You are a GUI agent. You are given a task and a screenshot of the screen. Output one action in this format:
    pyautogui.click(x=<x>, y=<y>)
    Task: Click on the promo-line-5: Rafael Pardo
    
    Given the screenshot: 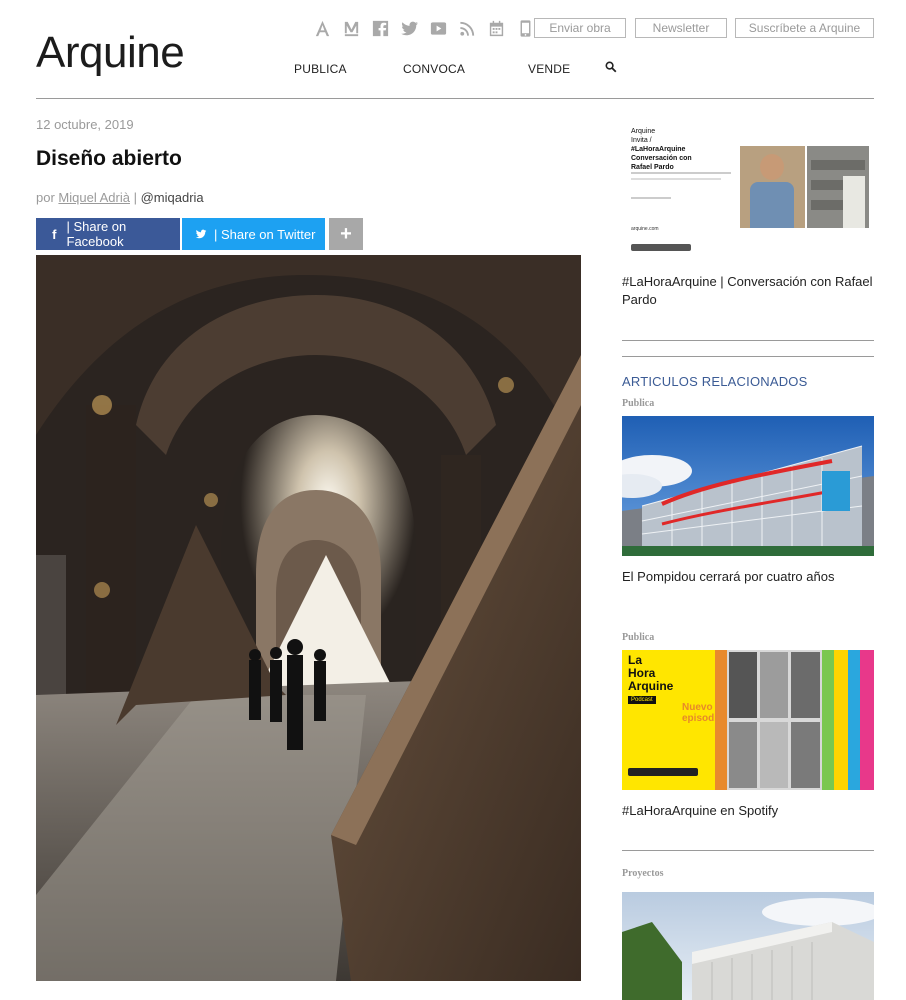 What is the action you would take?
    pyautogui.click(x=652, y=167)
    